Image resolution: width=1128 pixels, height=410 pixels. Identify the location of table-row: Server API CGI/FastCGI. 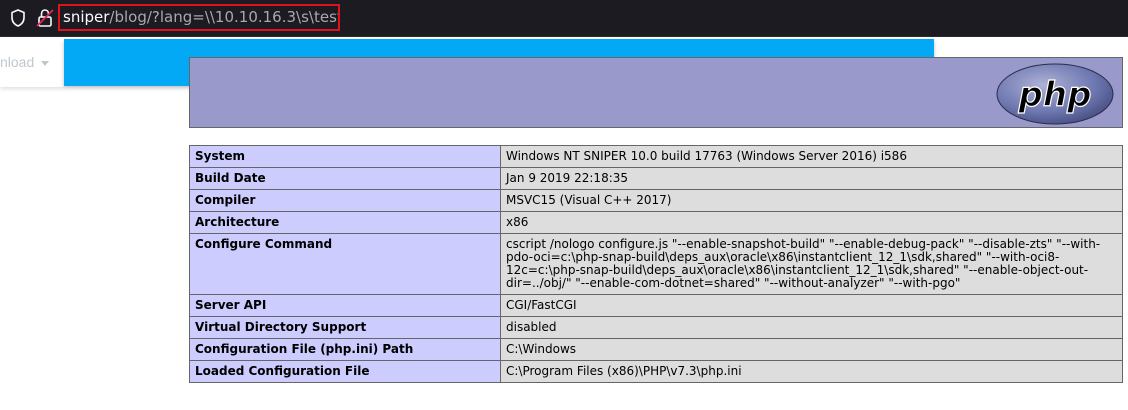
(656, 305).